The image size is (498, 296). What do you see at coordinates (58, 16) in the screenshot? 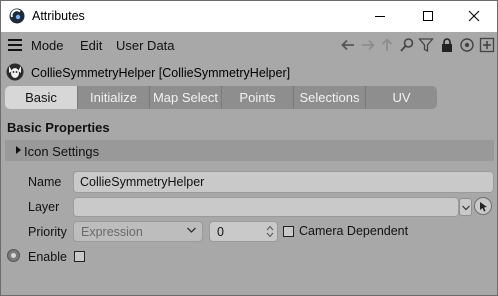
I see `window-title: Attributes` at bounding box center [58, 16].